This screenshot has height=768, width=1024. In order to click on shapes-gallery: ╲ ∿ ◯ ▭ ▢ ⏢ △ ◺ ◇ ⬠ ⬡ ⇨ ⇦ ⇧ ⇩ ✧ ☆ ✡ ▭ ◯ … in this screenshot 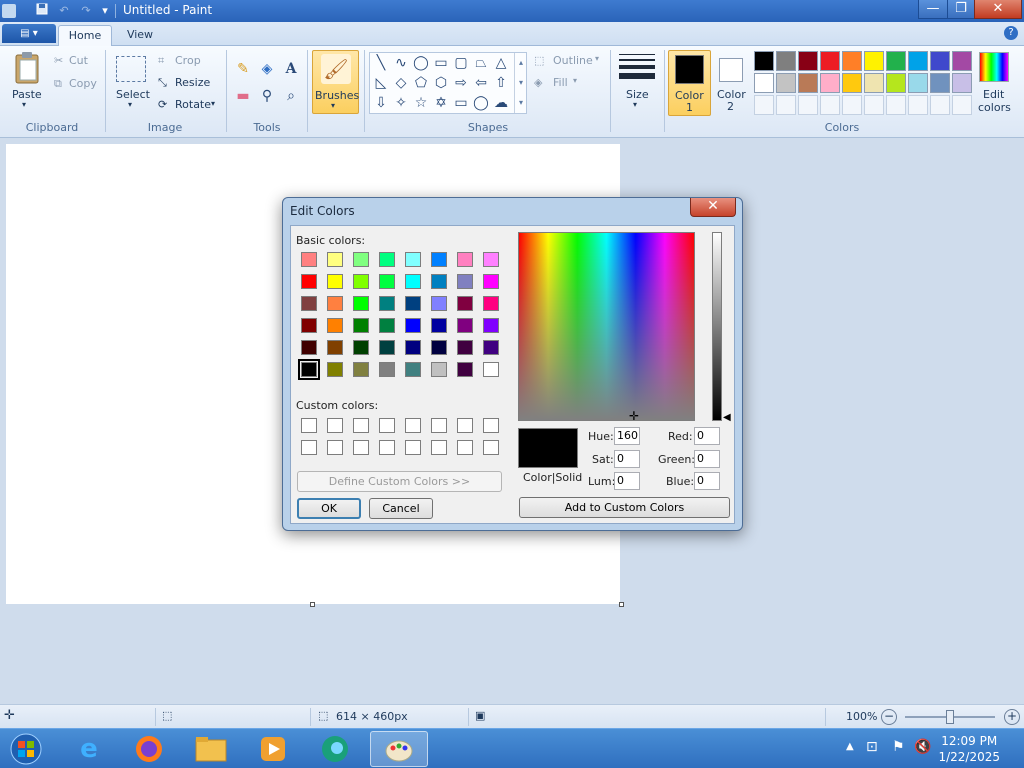, I will do `click(448, 83)`.